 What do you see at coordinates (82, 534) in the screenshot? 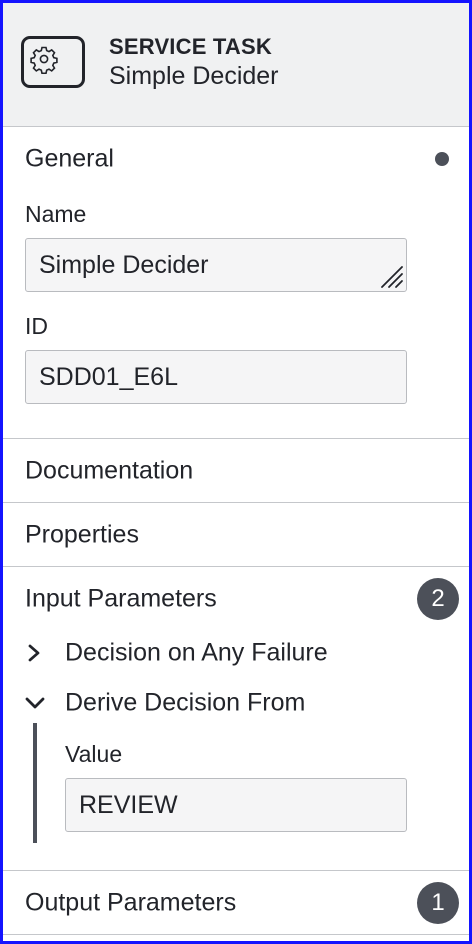
I see `group-properties-title: Properties` at bounding box center [82, 534].